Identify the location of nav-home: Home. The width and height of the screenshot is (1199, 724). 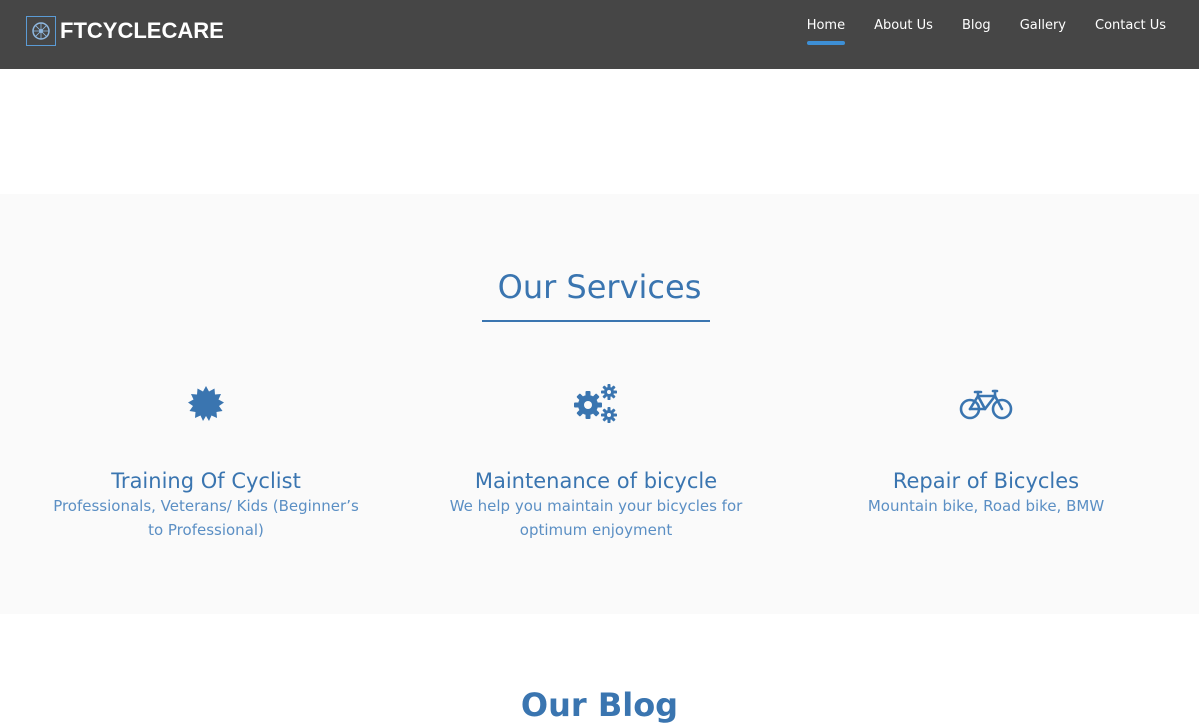
(826, 31).